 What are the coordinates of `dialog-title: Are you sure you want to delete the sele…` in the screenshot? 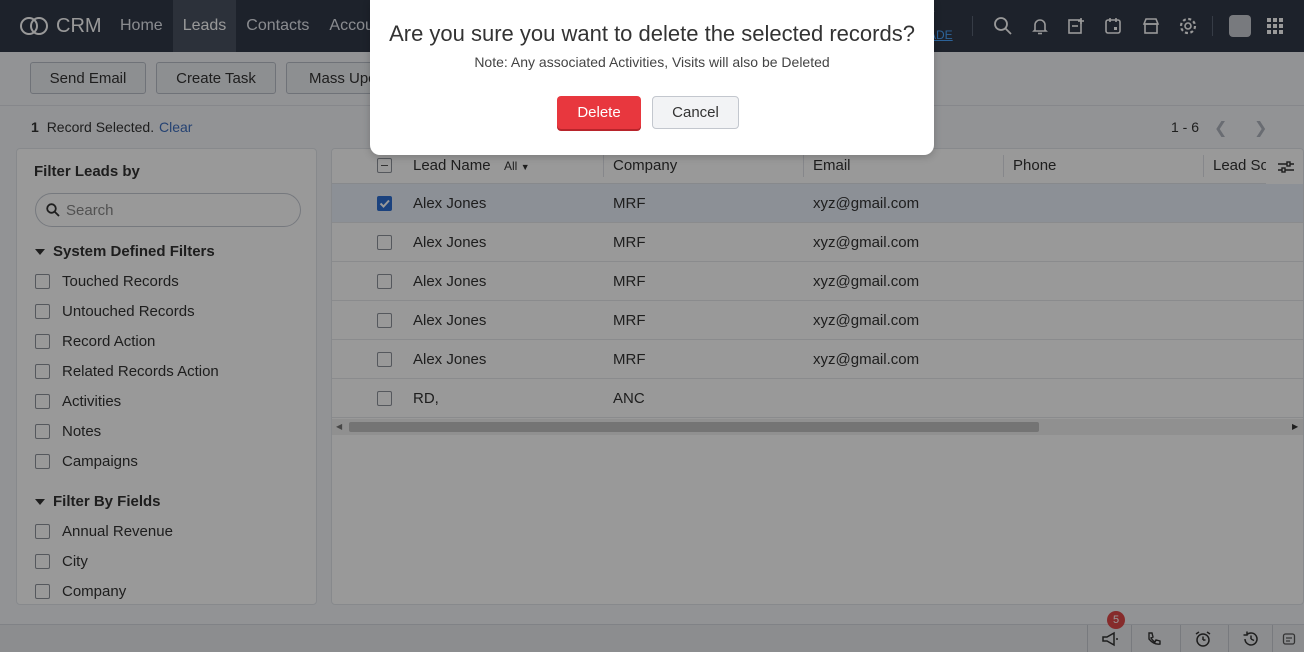 It's located at (652, 33).